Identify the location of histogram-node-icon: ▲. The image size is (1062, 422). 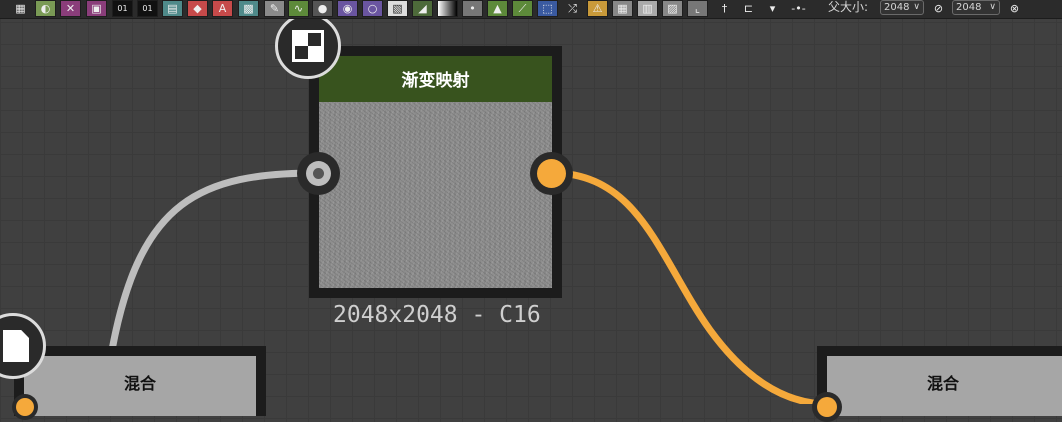
(497, 8).